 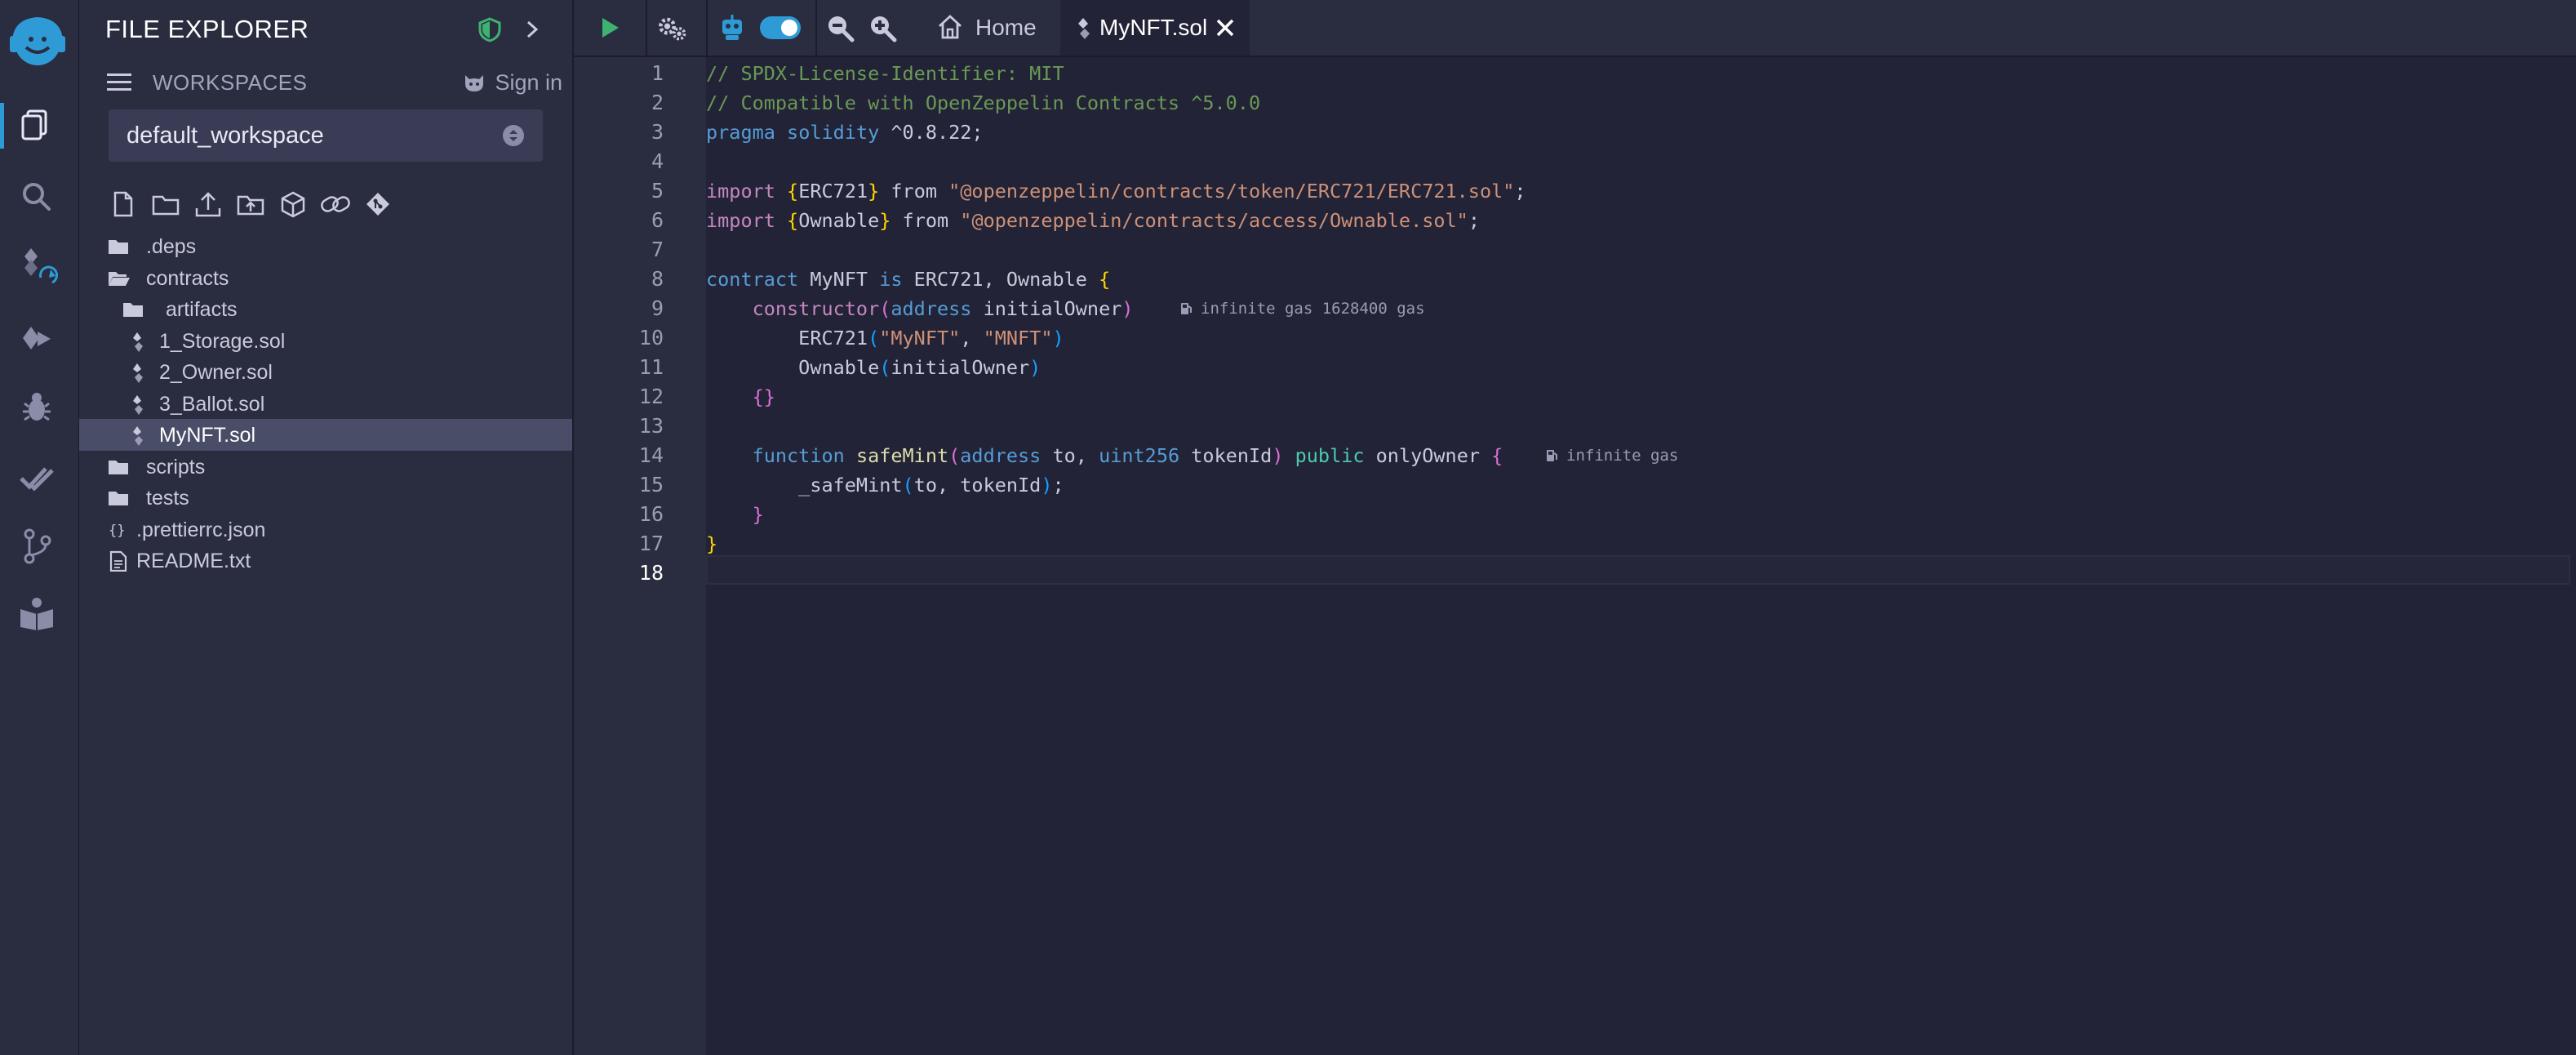 I want to click on learneth-icon, so click(x=36, y=613).